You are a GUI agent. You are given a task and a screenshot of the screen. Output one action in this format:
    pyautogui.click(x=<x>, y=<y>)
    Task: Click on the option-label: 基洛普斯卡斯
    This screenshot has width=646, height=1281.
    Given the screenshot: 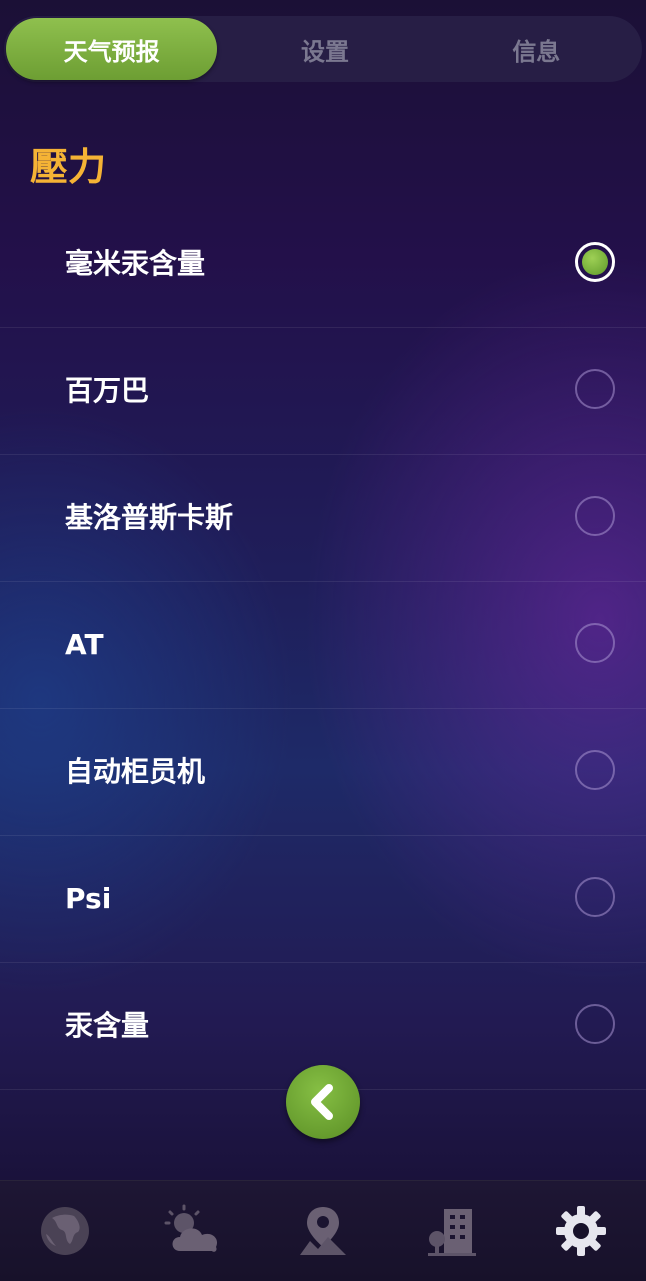 What is the action you would take?
    pyautogui.click(x=149, y=517)
    